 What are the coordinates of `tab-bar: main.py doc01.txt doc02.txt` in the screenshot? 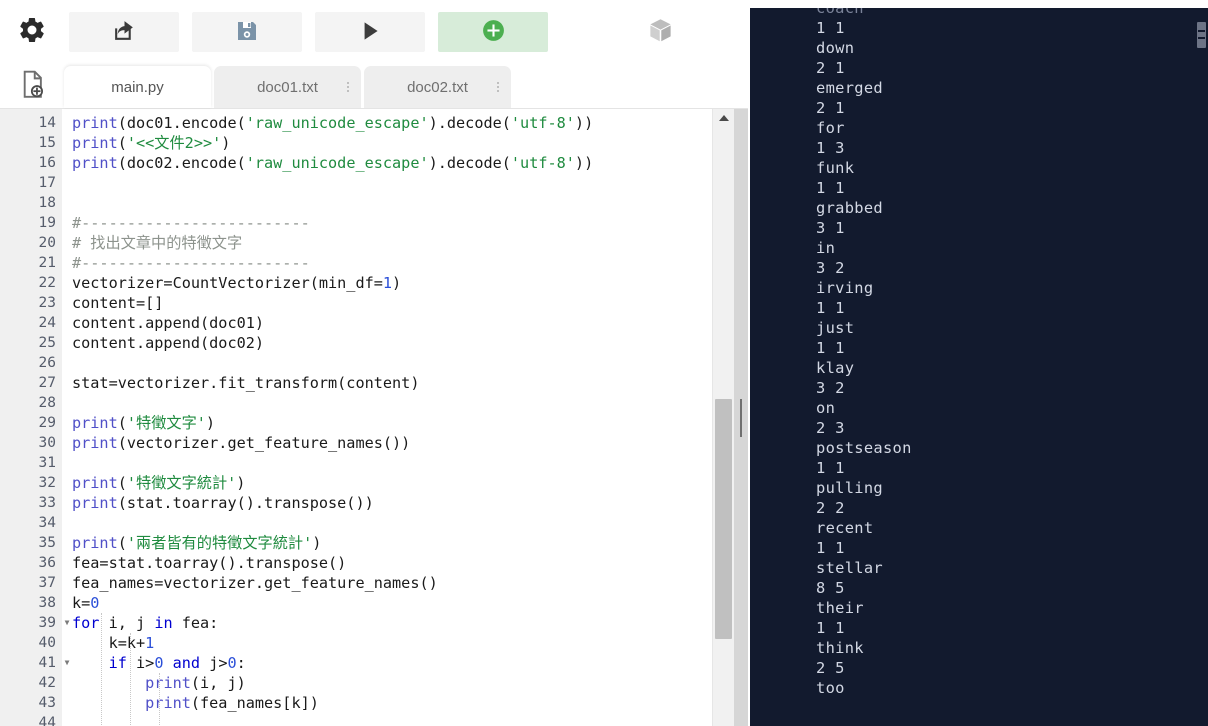 It's located at (374, 86).